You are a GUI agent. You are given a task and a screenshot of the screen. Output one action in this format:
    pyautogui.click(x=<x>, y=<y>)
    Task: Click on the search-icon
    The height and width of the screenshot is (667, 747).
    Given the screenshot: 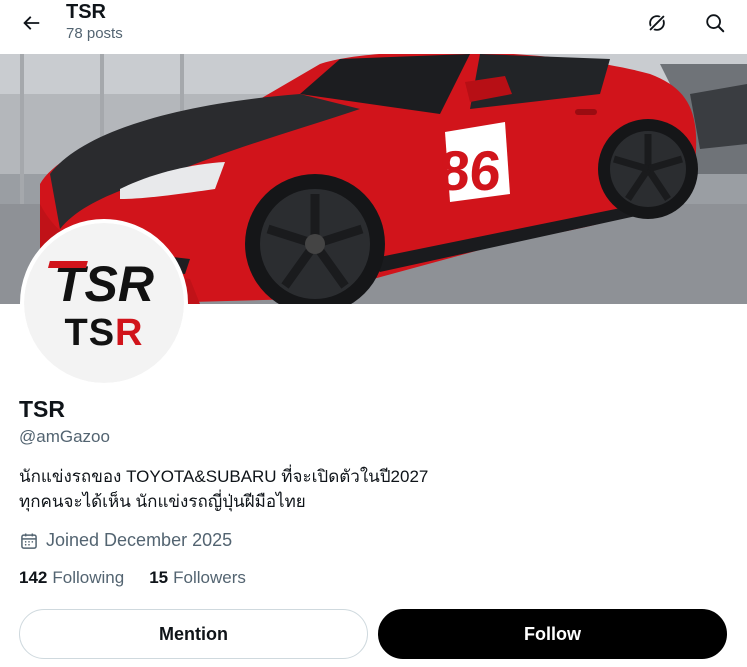 What is the action you would take?
    pyautogui.click(x=715, y=23)
    